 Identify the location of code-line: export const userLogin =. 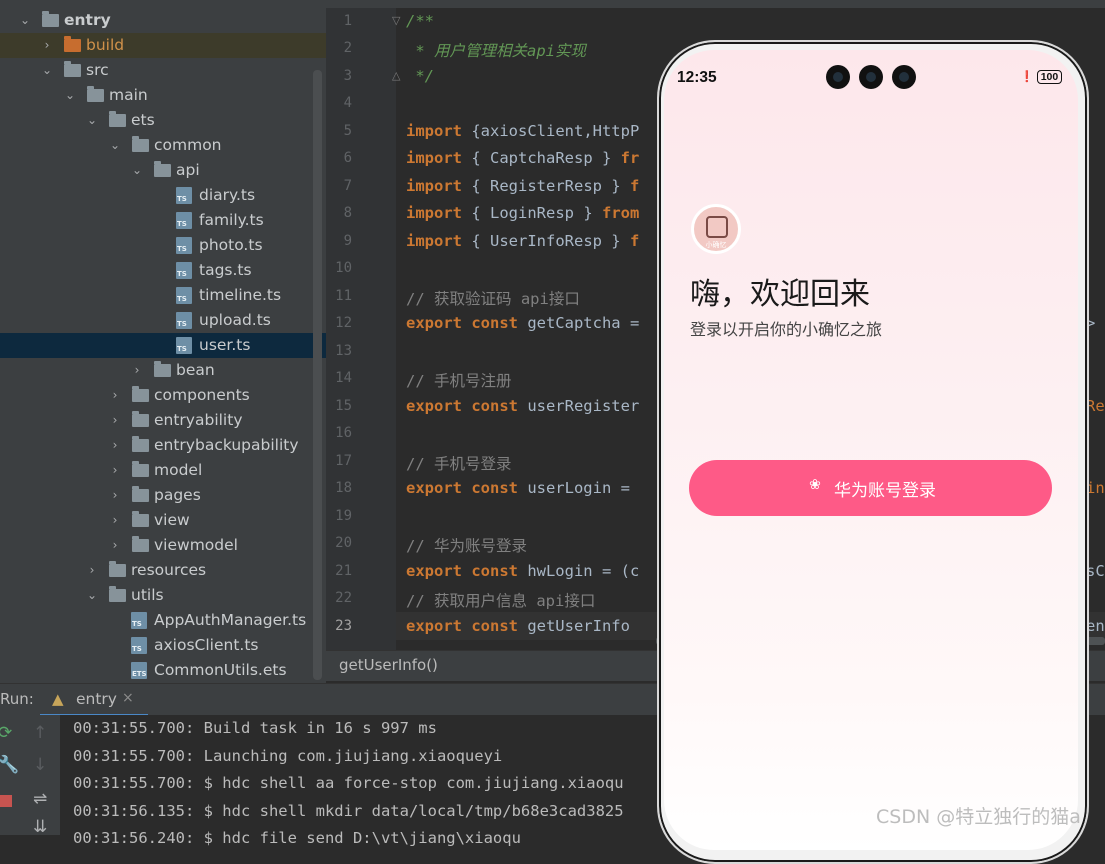
(523, 488).